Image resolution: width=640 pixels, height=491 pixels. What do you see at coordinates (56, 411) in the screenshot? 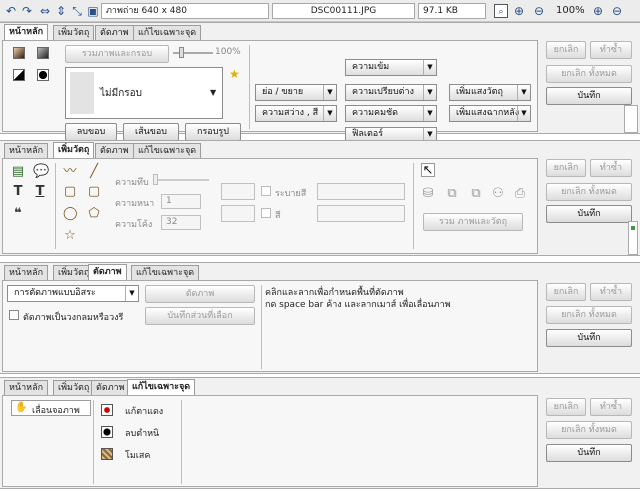
I see `move-view-label: เลื่อนจอภาพ` at bounding box center [56, 411].